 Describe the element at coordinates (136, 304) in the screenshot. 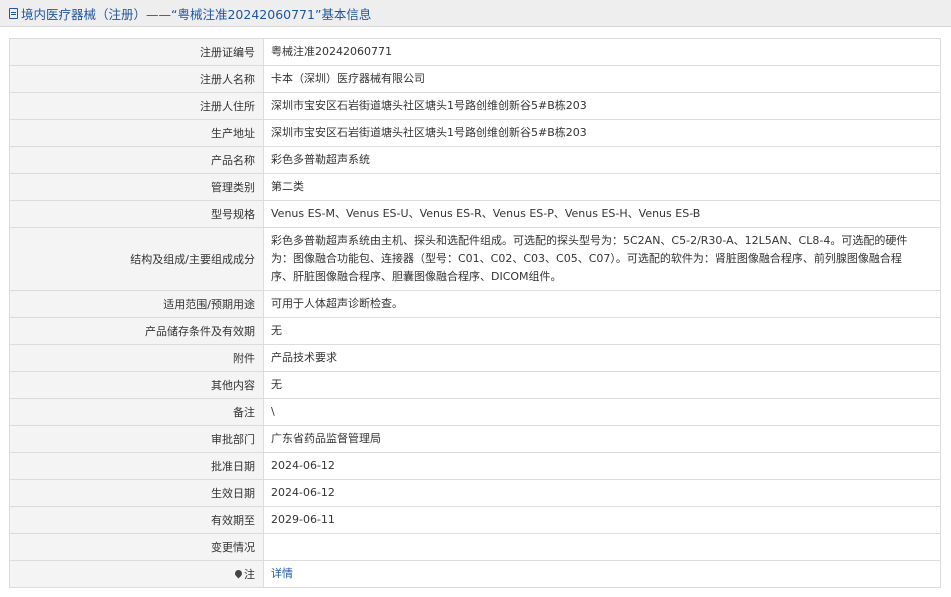

I see `row-label: 适用范围/预期用途` at that location.